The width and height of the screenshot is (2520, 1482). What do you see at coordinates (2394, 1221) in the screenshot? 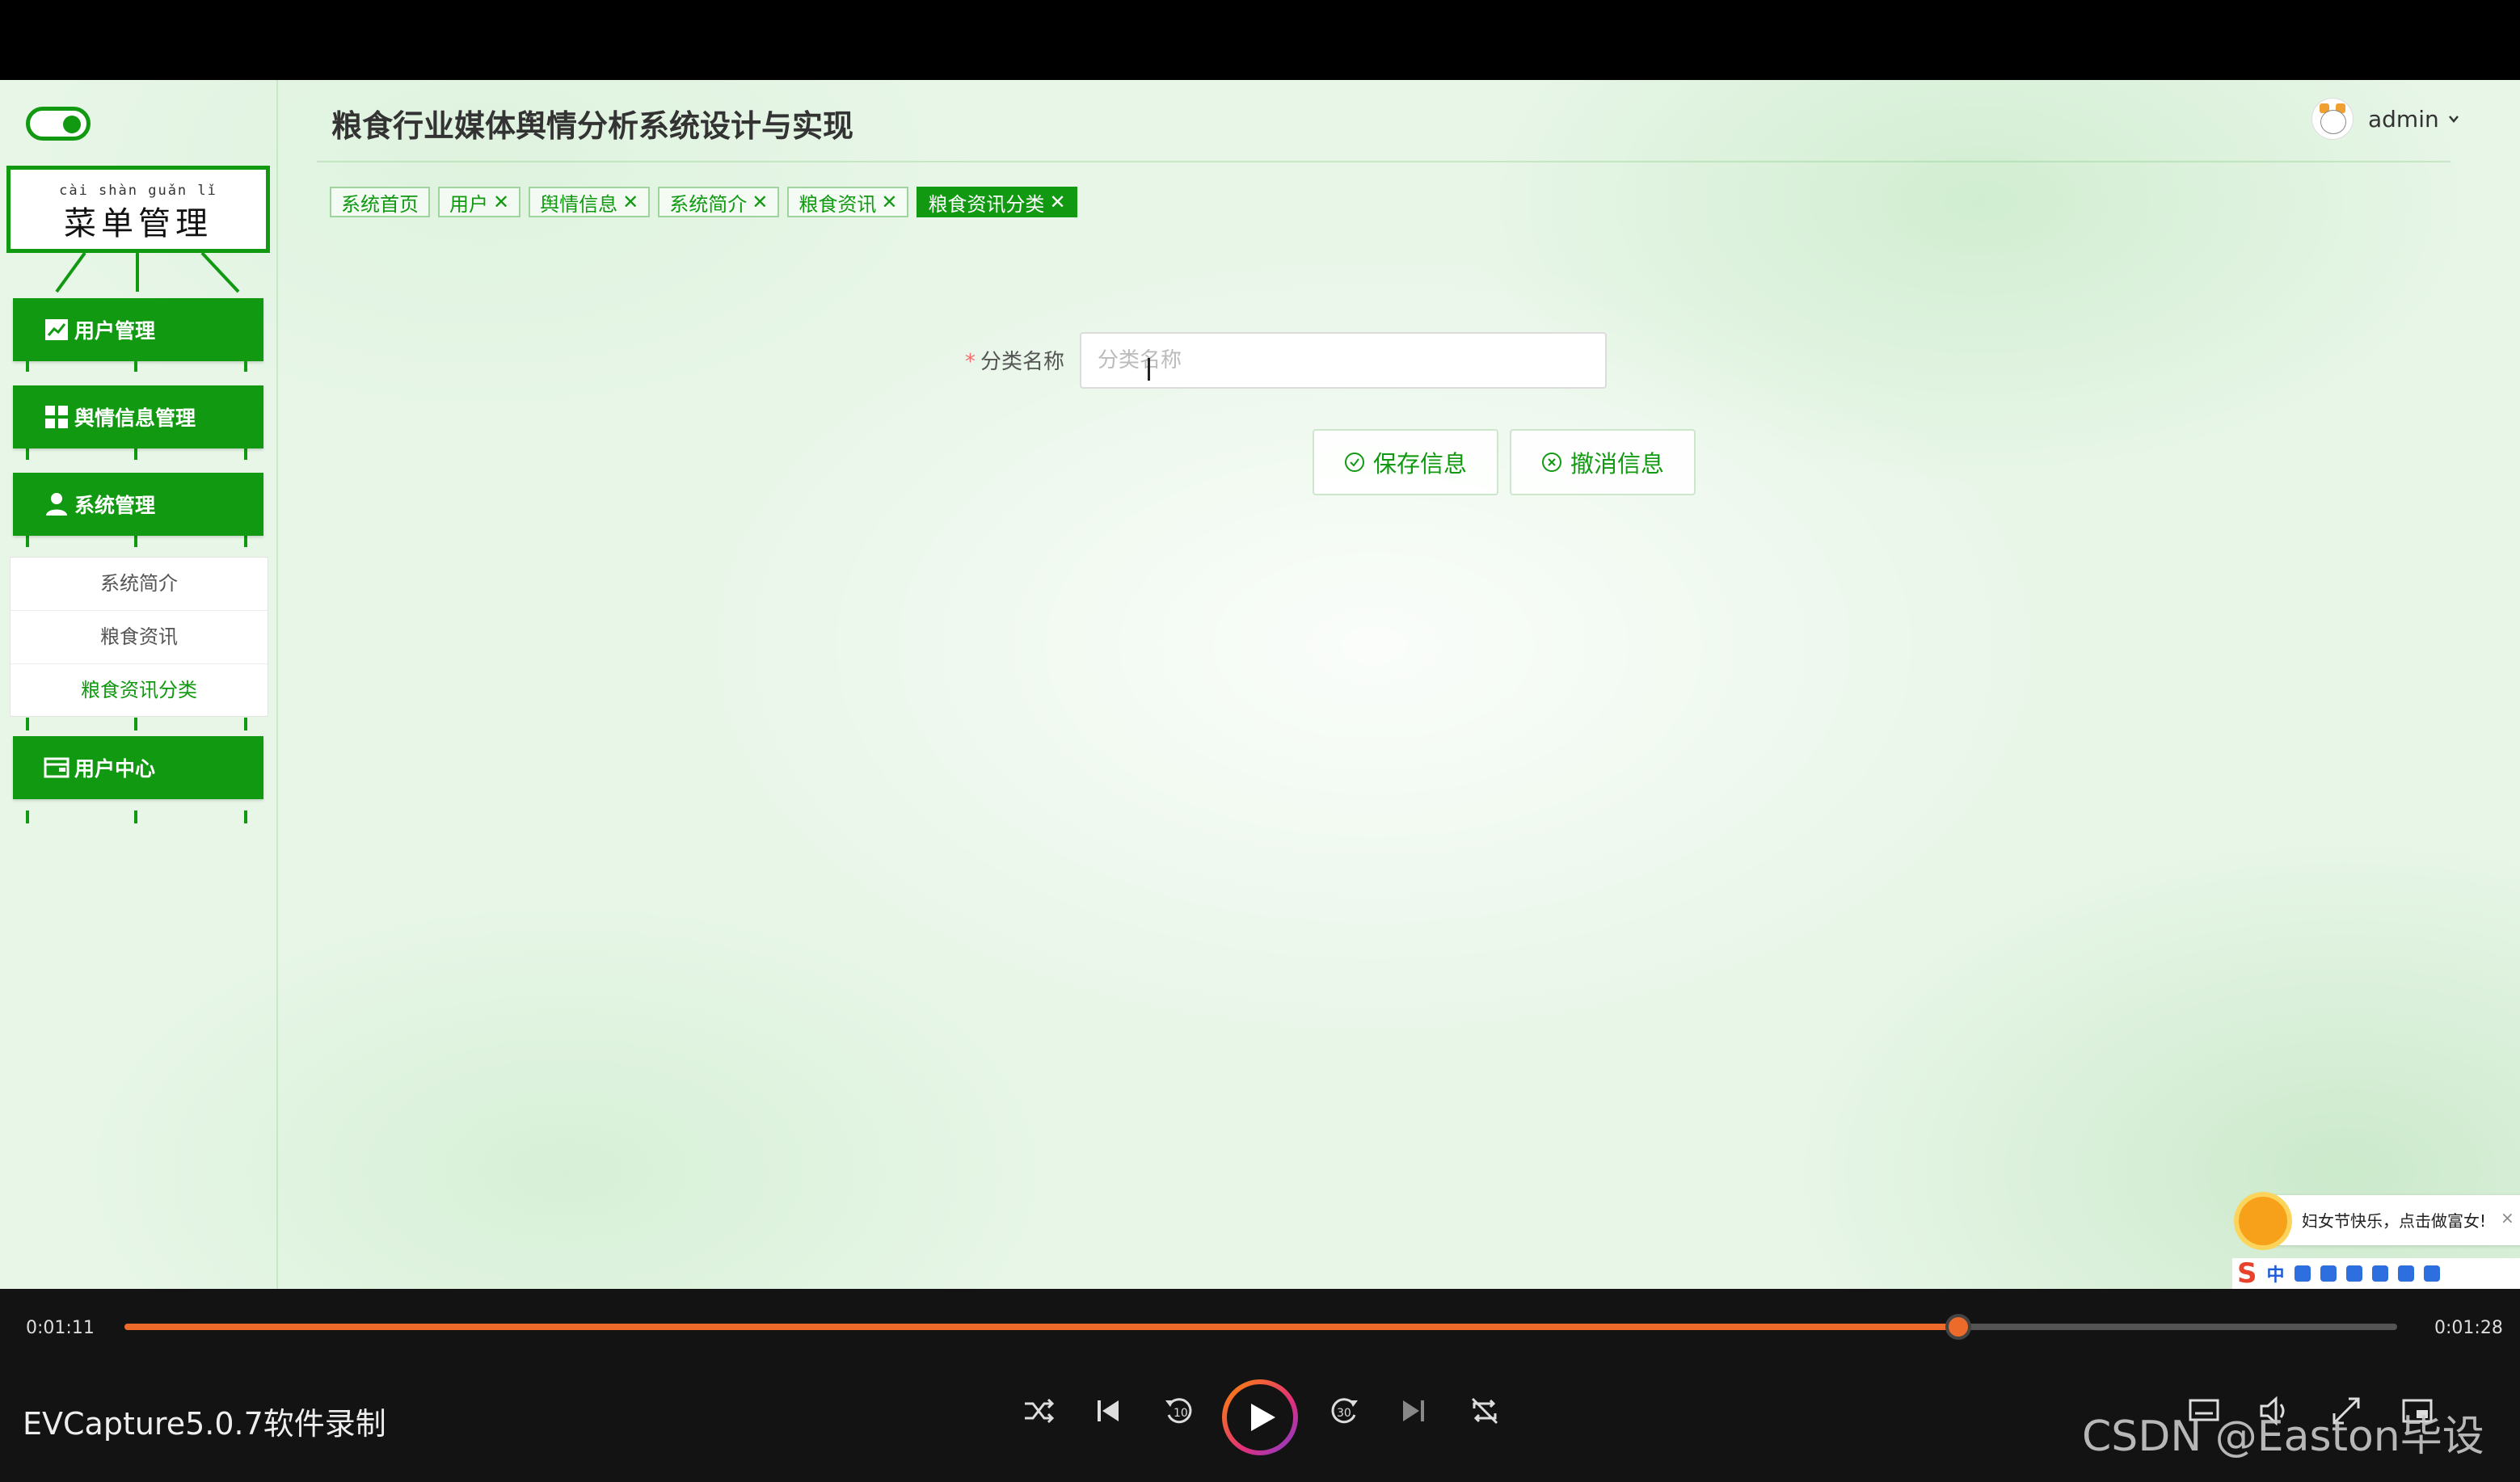
I see `ime-notice-text: 妇女节快乐，点击做富女!` at bounding box center [2394, 1221].